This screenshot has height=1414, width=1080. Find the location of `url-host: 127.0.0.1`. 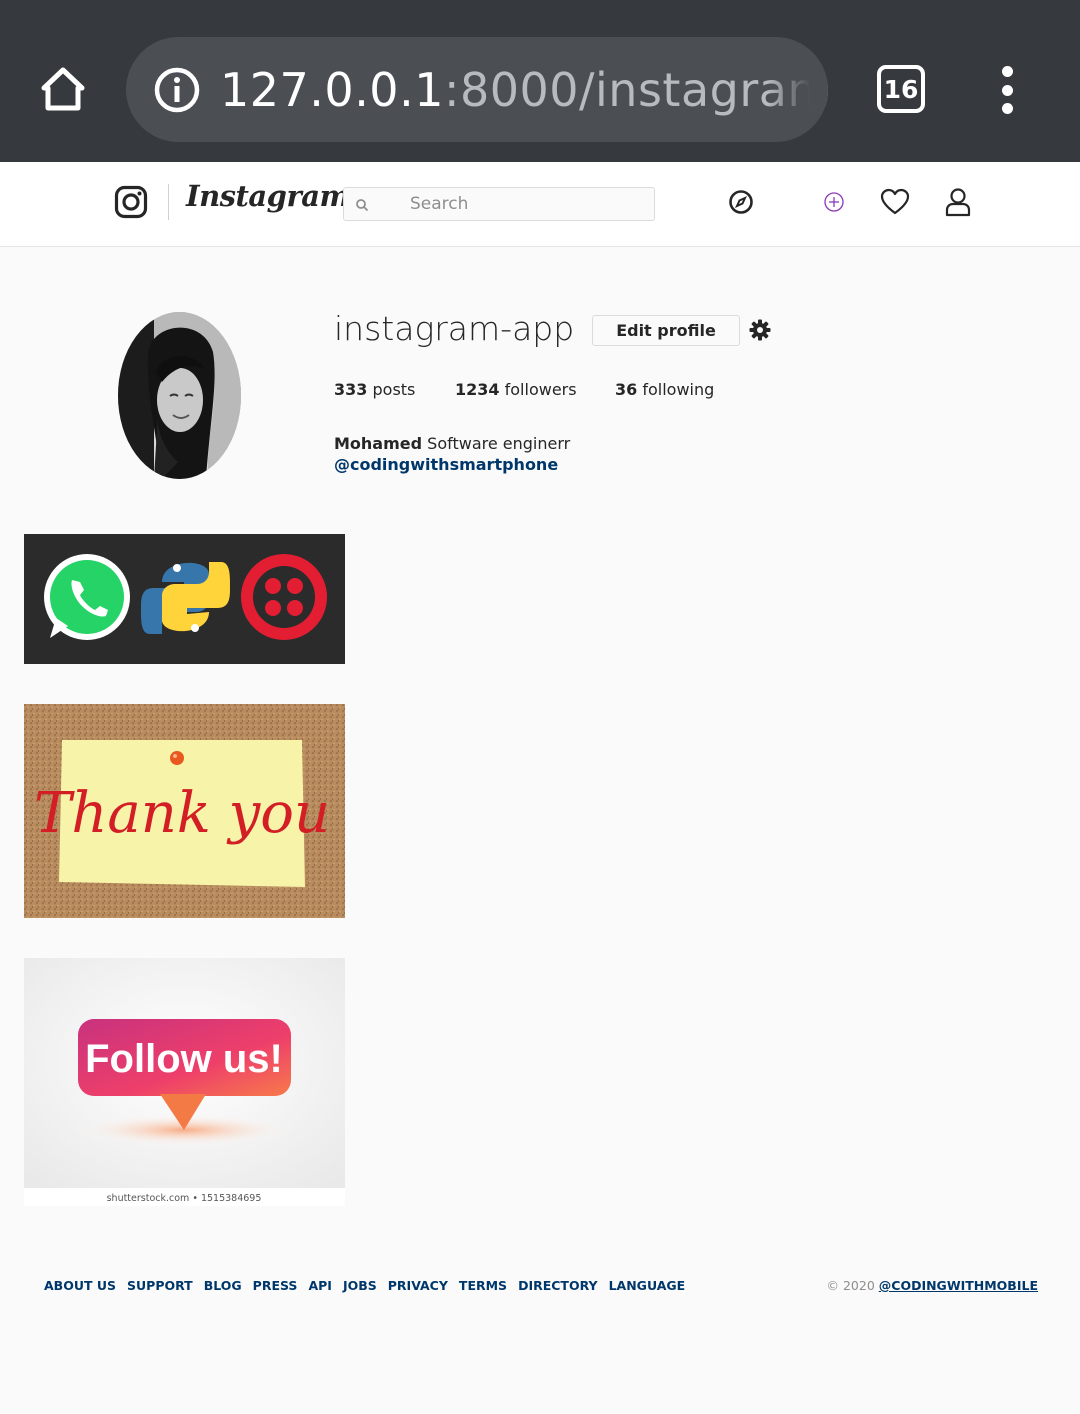

url-host: 127.0.0.1 is located at coordinates (332, 90).